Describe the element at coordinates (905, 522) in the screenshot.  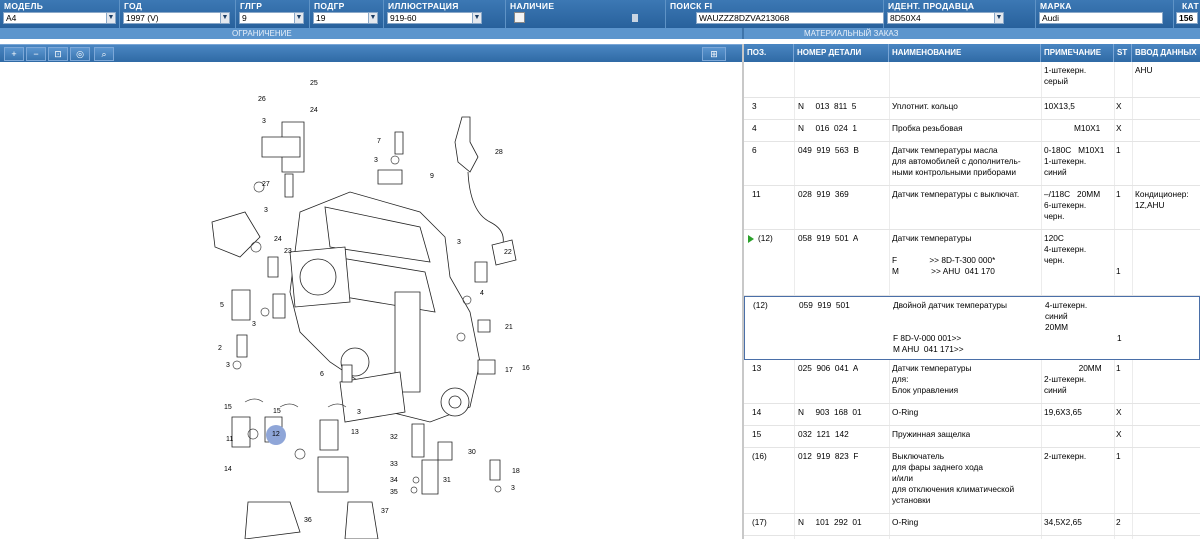
I see `cell-name: O-Ring` at that location.